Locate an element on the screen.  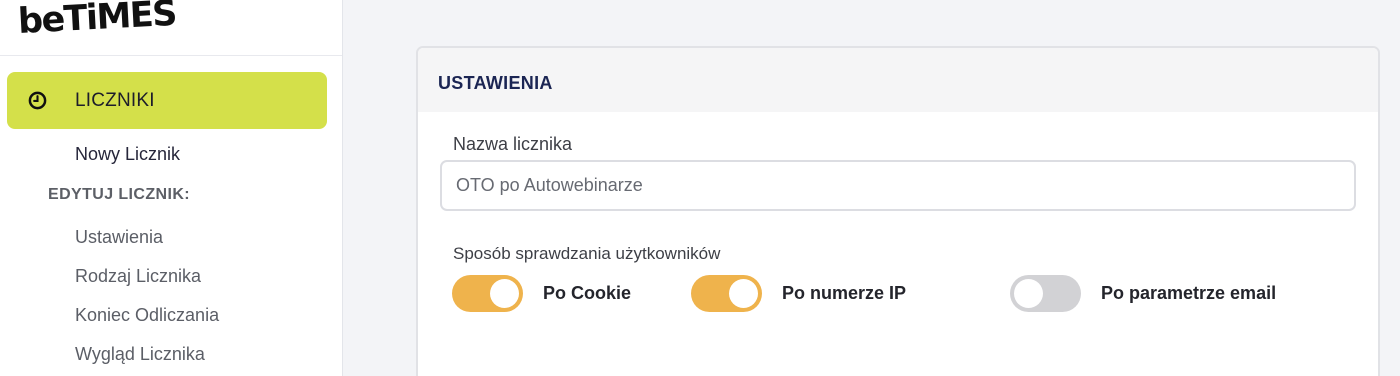
ip-toggle-label: Po numerze IP is located at coordinates (844, 293).